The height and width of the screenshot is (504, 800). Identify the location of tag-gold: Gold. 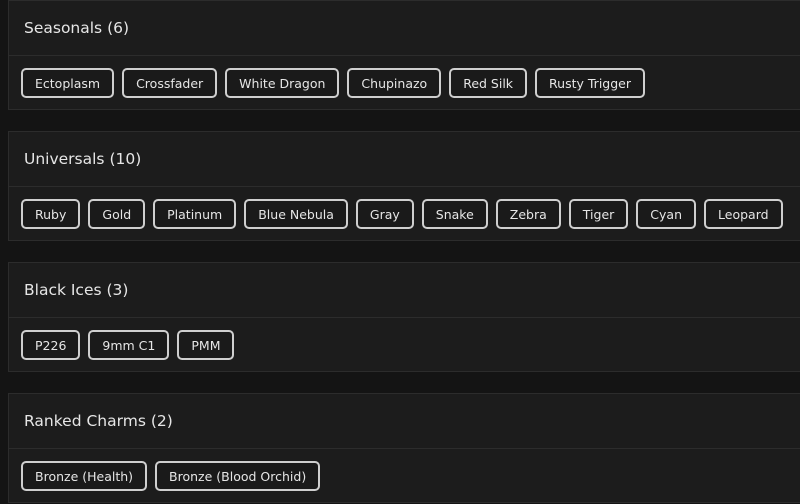
(117, 214).